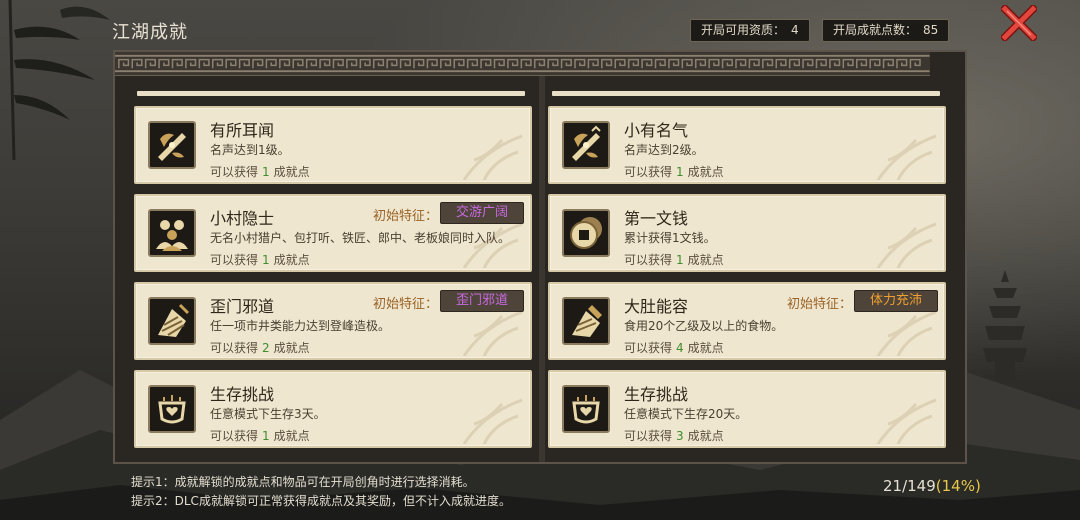 The image size is (1080, 520). I want to click on achievement-card: 小有名气 名声达到2级。 可以获得 1 成就点, so click(747, 145).